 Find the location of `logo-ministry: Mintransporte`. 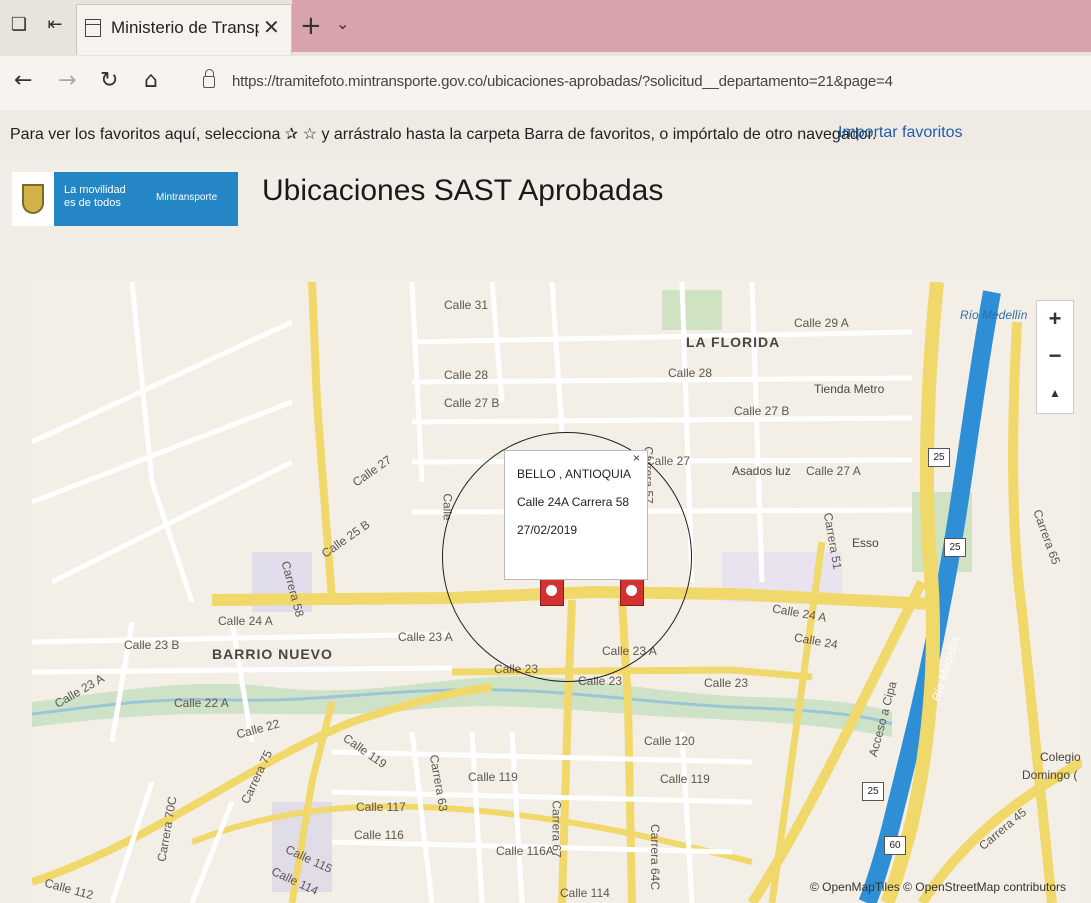

logo-ministry: Mintransporte is located at coordinates (187, 197).